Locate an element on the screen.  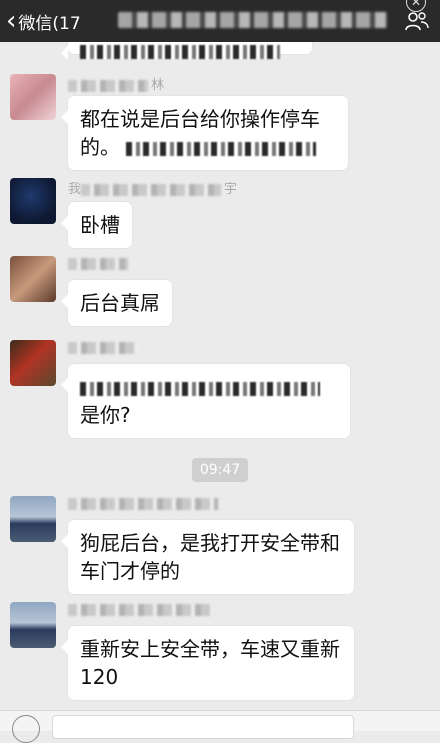
message-line is located at coordinates (209, 387).